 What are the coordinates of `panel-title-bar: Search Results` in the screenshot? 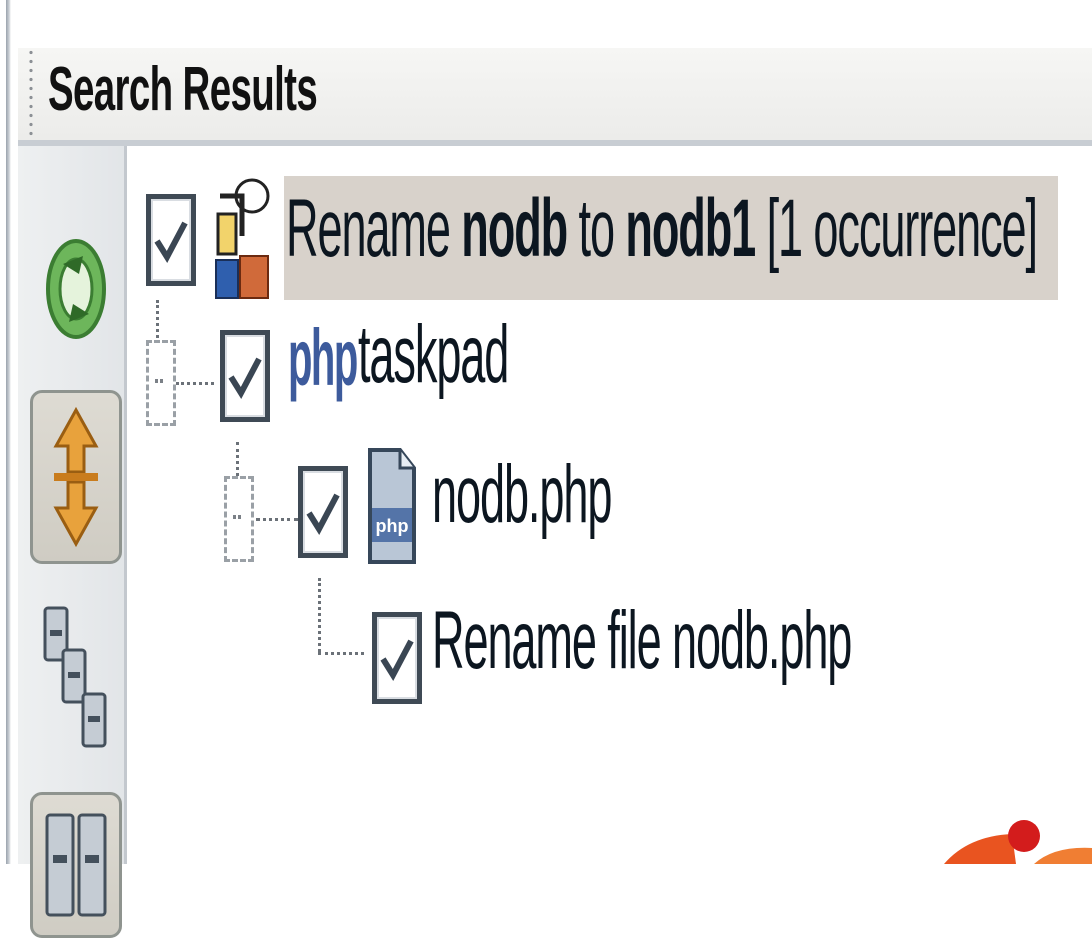 It's located at (555, 97).